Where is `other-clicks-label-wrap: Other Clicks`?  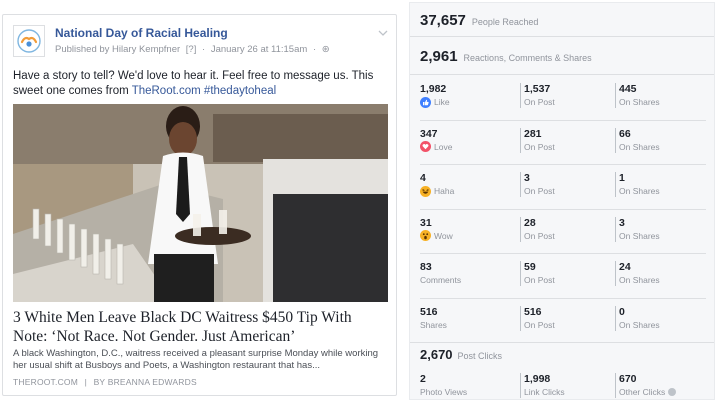 other-clicks-label-wrap: Other Clicks is located at coordinates (662, 392).